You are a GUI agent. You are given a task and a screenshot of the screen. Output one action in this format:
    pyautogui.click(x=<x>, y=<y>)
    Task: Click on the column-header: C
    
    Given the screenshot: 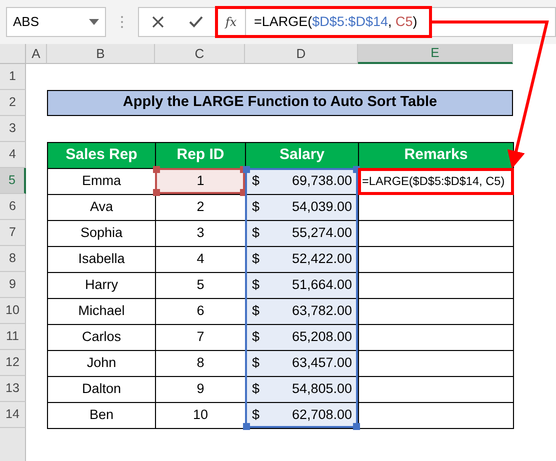 What is the action you would take?
    pyautogui.click(x=200, y=54)
    